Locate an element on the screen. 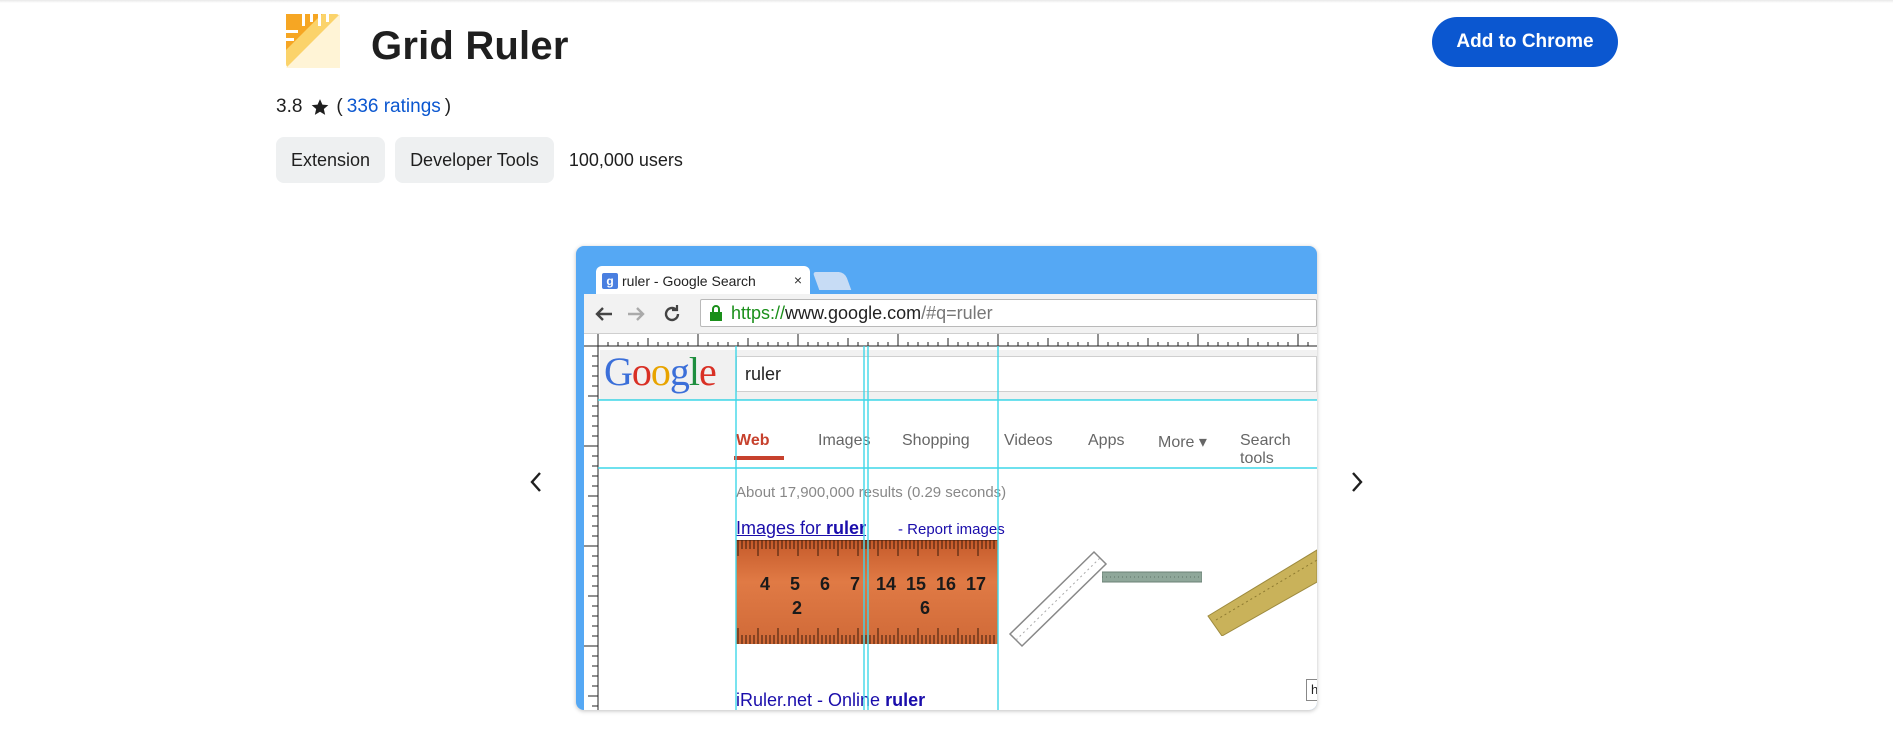 The image size is (1893, 738). grid-ruler-logo-icon is located at coordinates (313, 41).